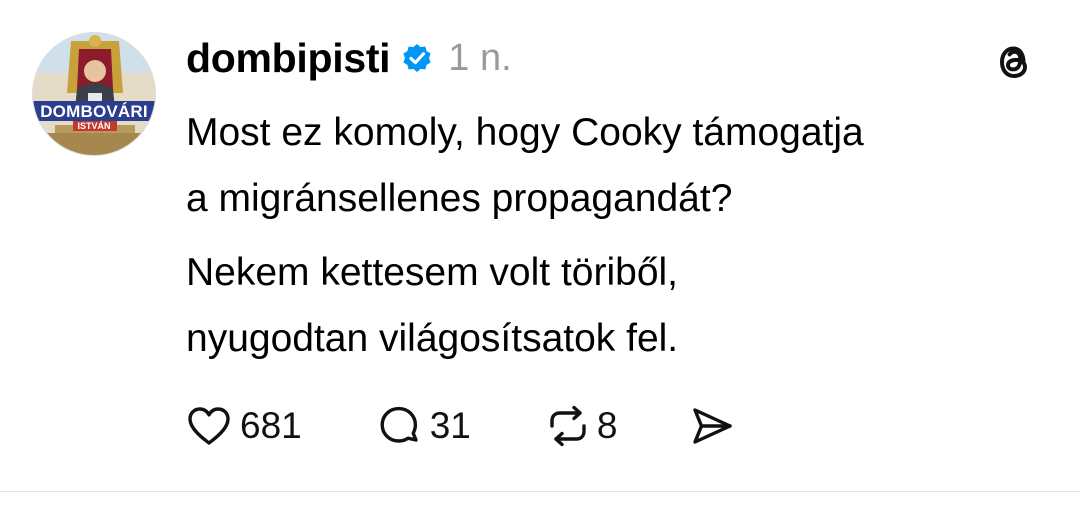  Describe the element at coordinates (209, 426) in the screenshot. I see `heart-icon` at that location.